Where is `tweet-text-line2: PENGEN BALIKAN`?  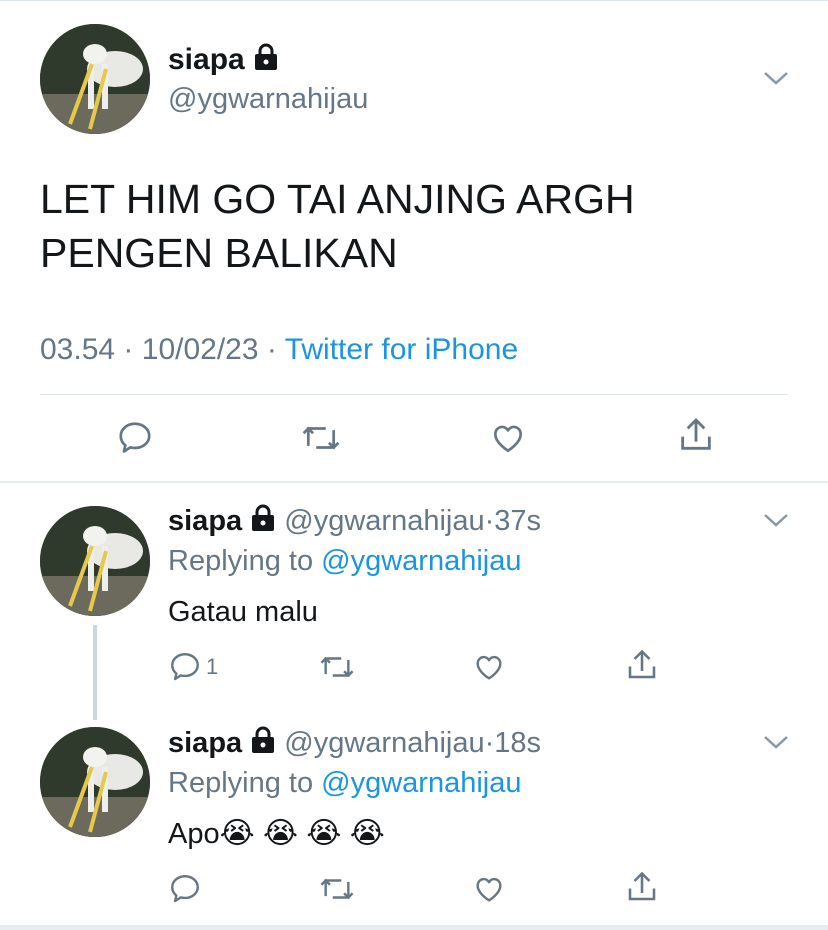 tweet-text-line2: PENGEN BALIKAN is located at coordinates (219, 253).